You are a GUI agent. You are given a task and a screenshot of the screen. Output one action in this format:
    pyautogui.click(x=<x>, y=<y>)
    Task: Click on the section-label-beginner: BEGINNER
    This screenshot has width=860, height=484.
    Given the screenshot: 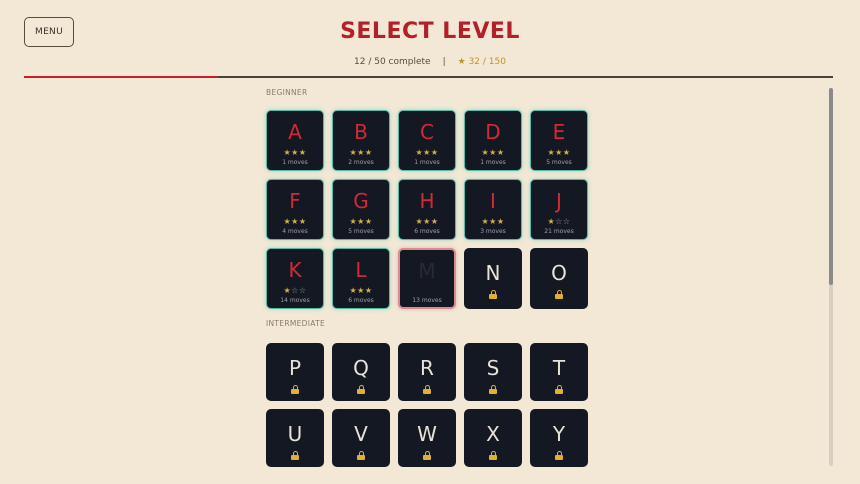 What is the action you would take?
    pyautogui.click(x=287, y=92)
    